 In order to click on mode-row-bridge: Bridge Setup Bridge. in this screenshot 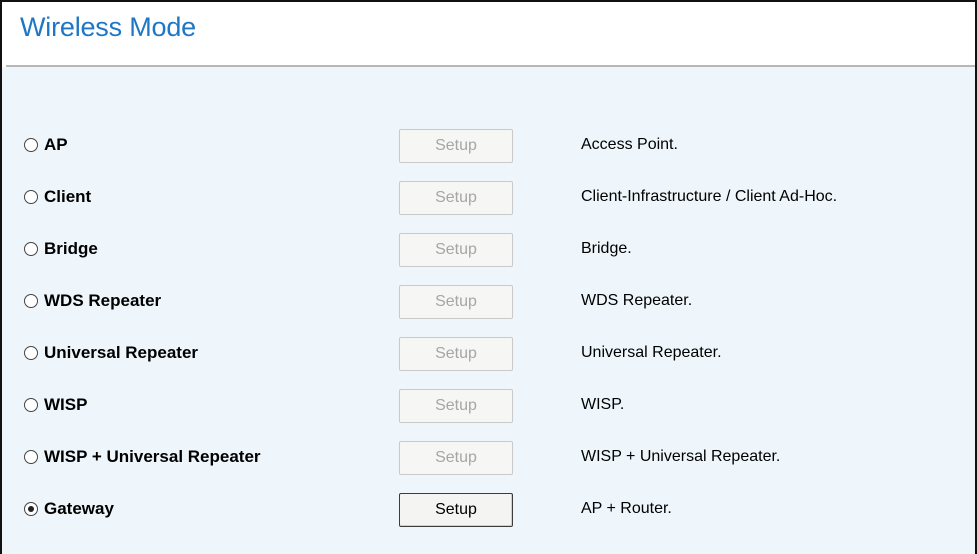, I will do `click(488, 250)`.